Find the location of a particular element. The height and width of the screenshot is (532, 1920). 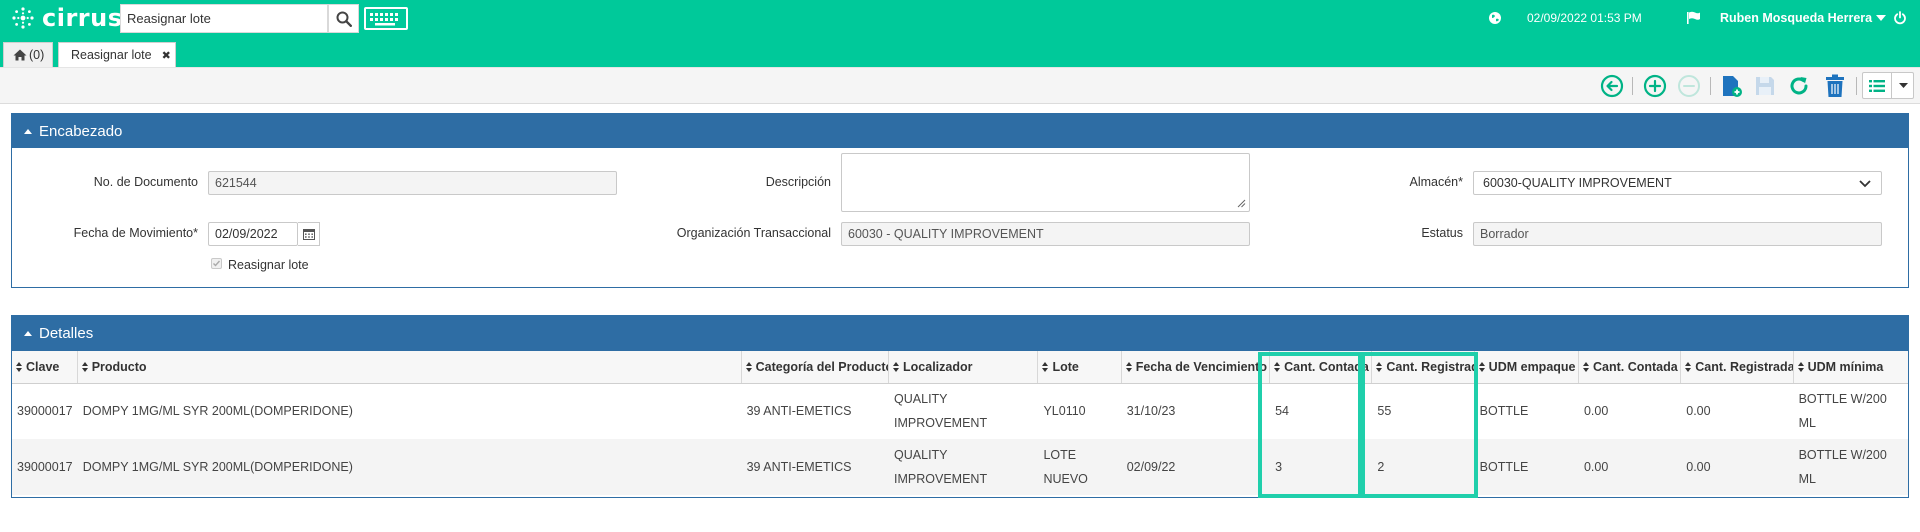

cell-cant-registrada-2: 0.00 is located at coordinates (1737, 411).